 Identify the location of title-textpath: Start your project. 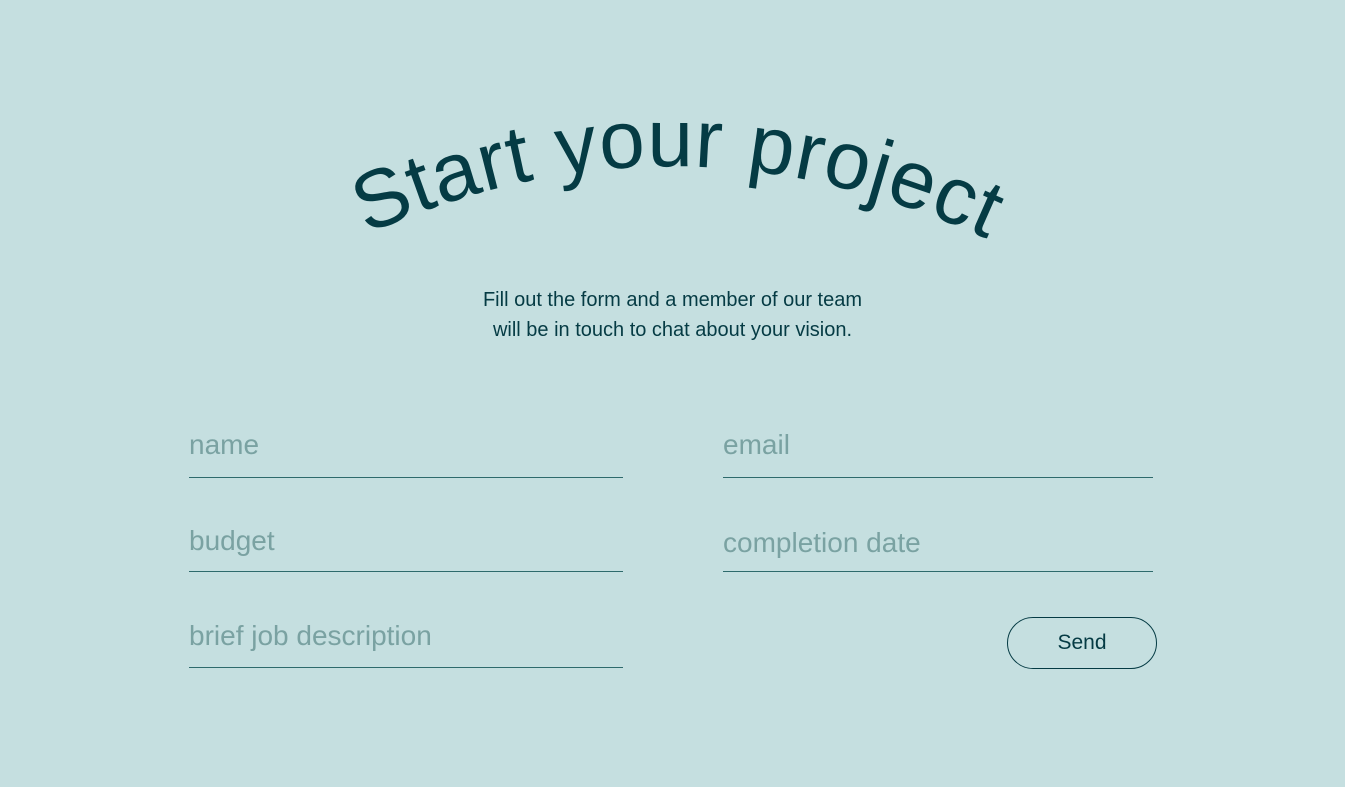
(678, 178).